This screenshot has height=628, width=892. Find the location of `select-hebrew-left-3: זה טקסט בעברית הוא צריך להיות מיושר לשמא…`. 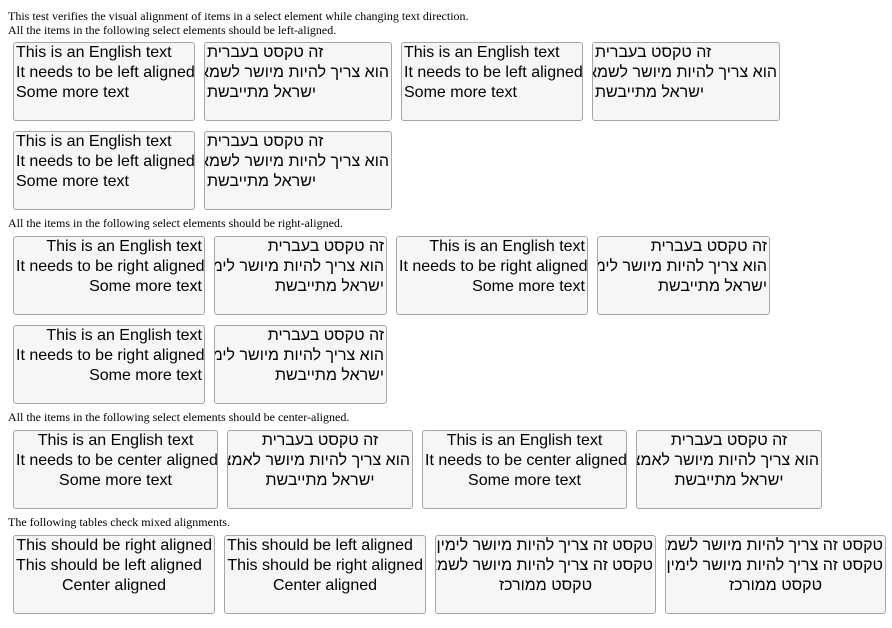

select-hebrew-left-3: זה טקסט בעברית הוא צריך להיות מיושר לשמא… is located at coordinates (298, 170).